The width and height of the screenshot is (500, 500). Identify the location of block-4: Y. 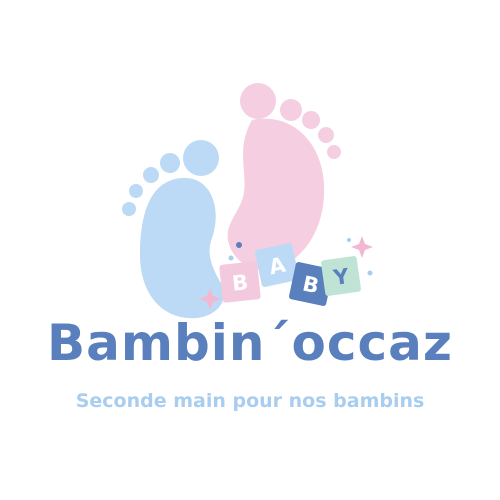
(341, 276).